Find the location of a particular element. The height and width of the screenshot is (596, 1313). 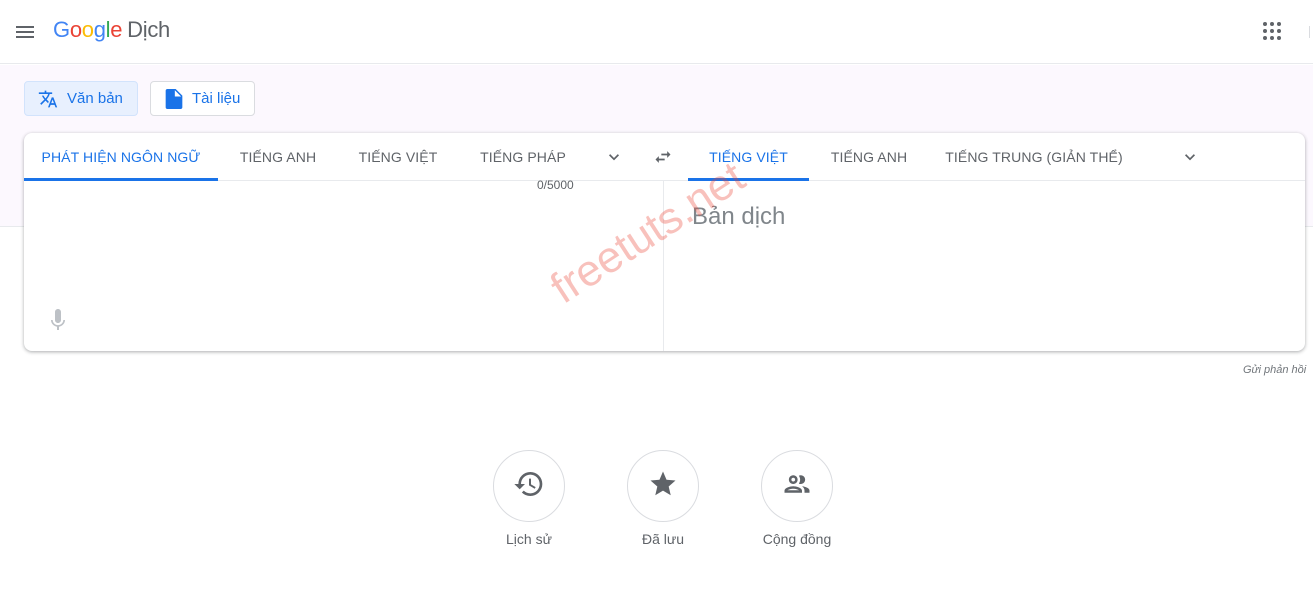

send-feedback-link: Gửi phản hồi is located at coordinates (1274, 370).